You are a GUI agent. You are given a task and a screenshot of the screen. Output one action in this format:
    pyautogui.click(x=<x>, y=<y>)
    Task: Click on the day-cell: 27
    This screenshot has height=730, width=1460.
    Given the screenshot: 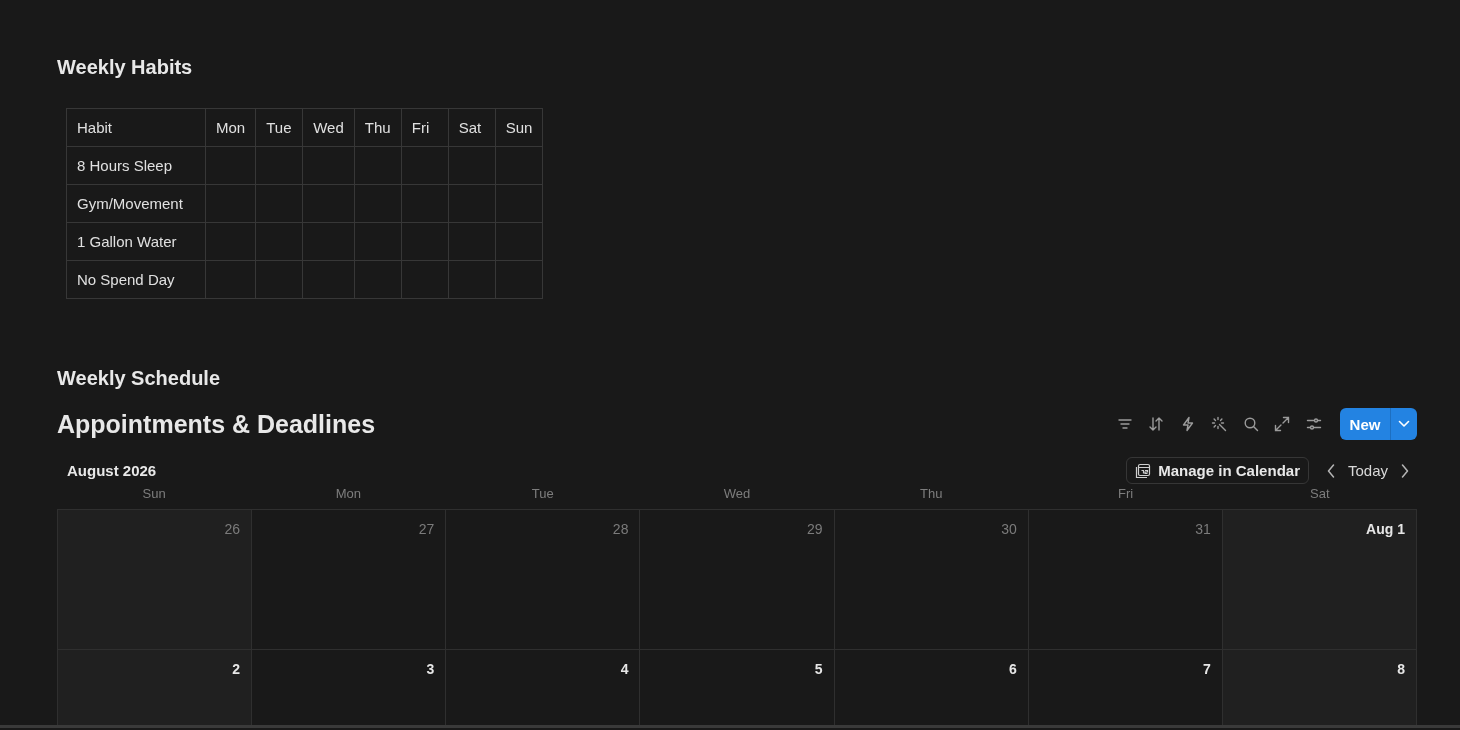 What is the action you would take?
    pyautogui.click(x=349, y=580)
    